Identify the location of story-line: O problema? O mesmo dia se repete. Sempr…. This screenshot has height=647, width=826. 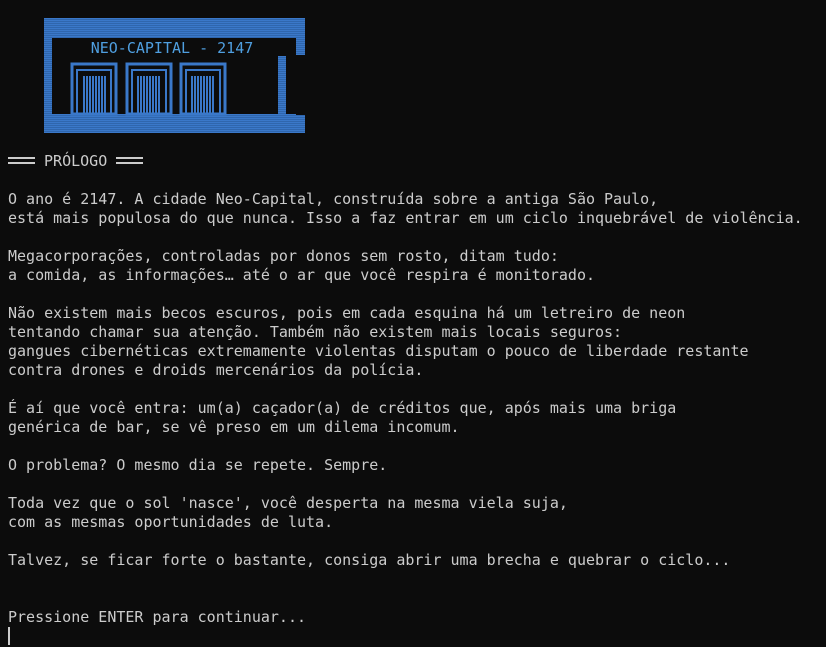
(198, 465).